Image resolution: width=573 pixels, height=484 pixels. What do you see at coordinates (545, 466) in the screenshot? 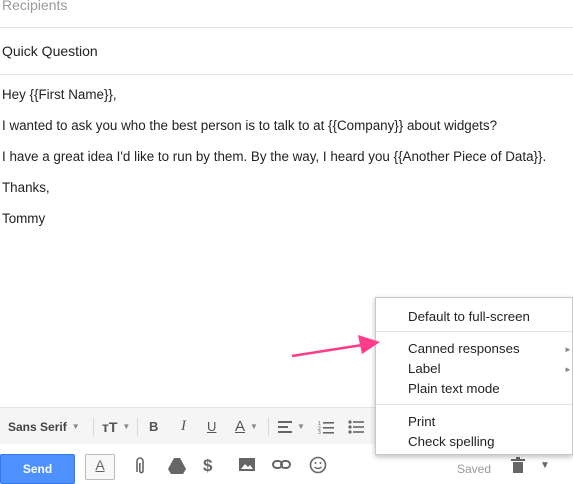
I see `more-options-icon: ▼` at bounding box center [545, 466].